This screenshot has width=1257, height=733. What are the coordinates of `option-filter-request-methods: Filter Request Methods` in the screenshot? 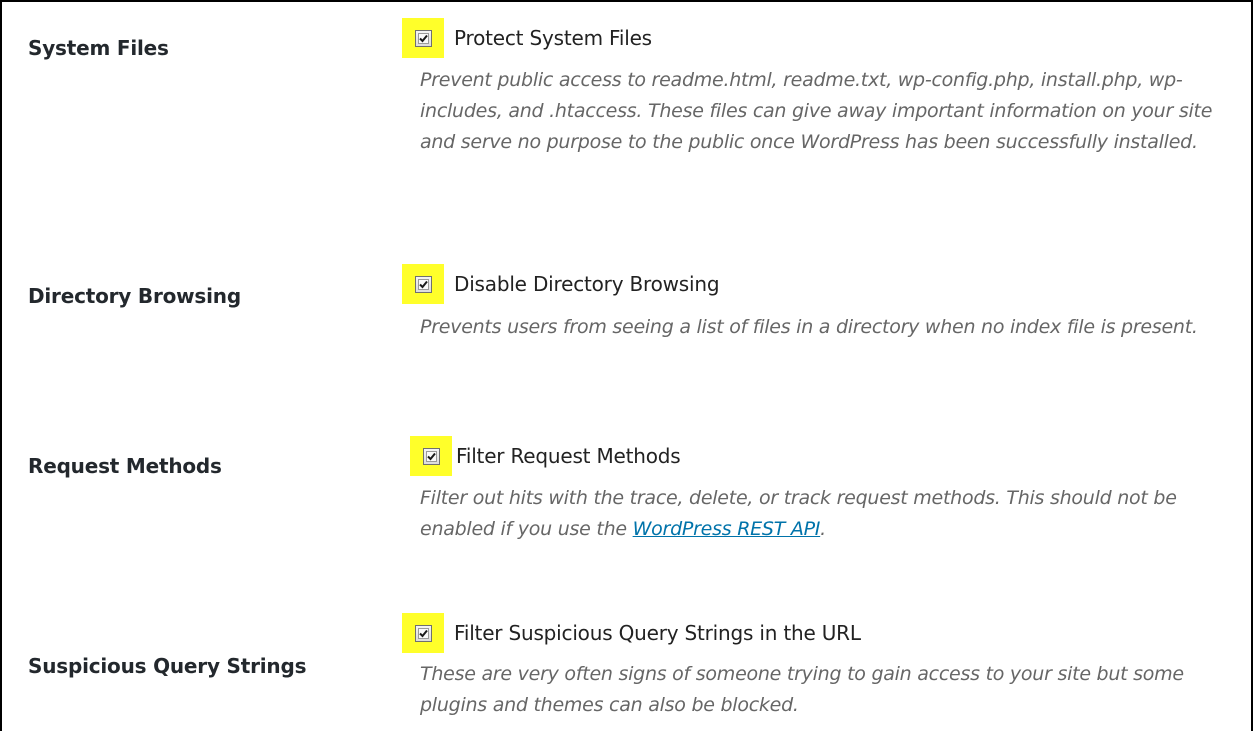 It's located at (541, 456).